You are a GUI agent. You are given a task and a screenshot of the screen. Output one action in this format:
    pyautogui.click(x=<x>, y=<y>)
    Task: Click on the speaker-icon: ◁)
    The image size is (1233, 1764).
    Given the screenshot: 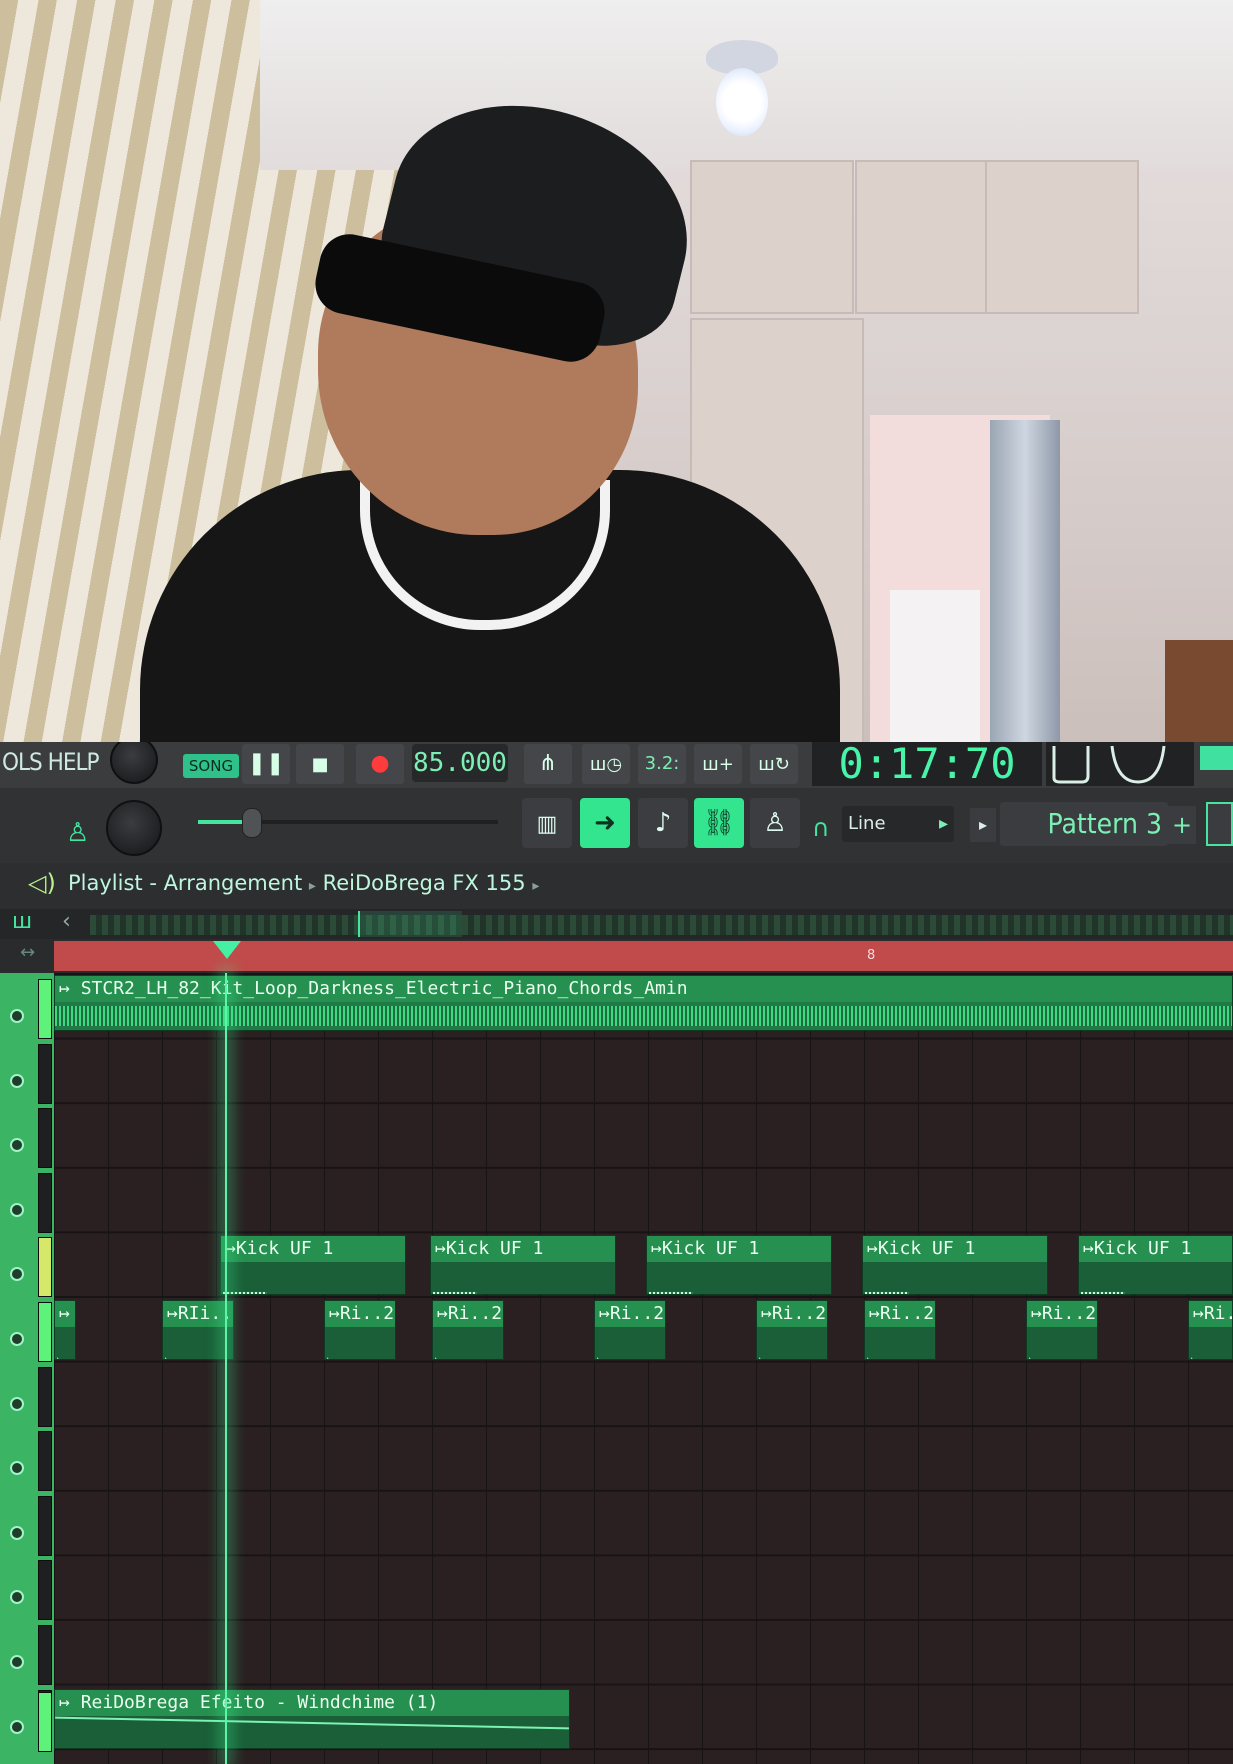 What is the action you would take?
    pyautogui.click(x=42, y=883)
    